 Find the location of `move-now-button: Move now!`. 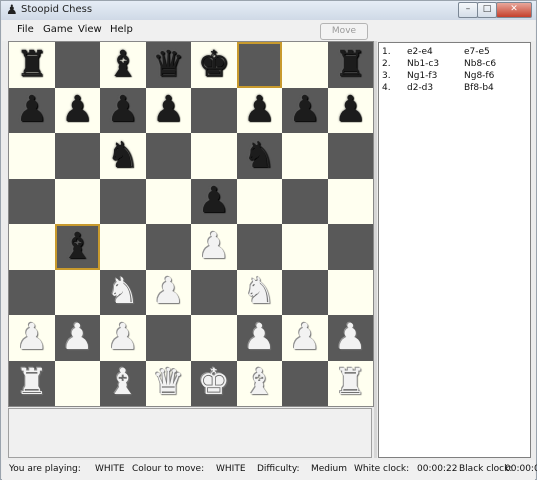

move-now-button: Move now! is located at coordinates (344, 37).